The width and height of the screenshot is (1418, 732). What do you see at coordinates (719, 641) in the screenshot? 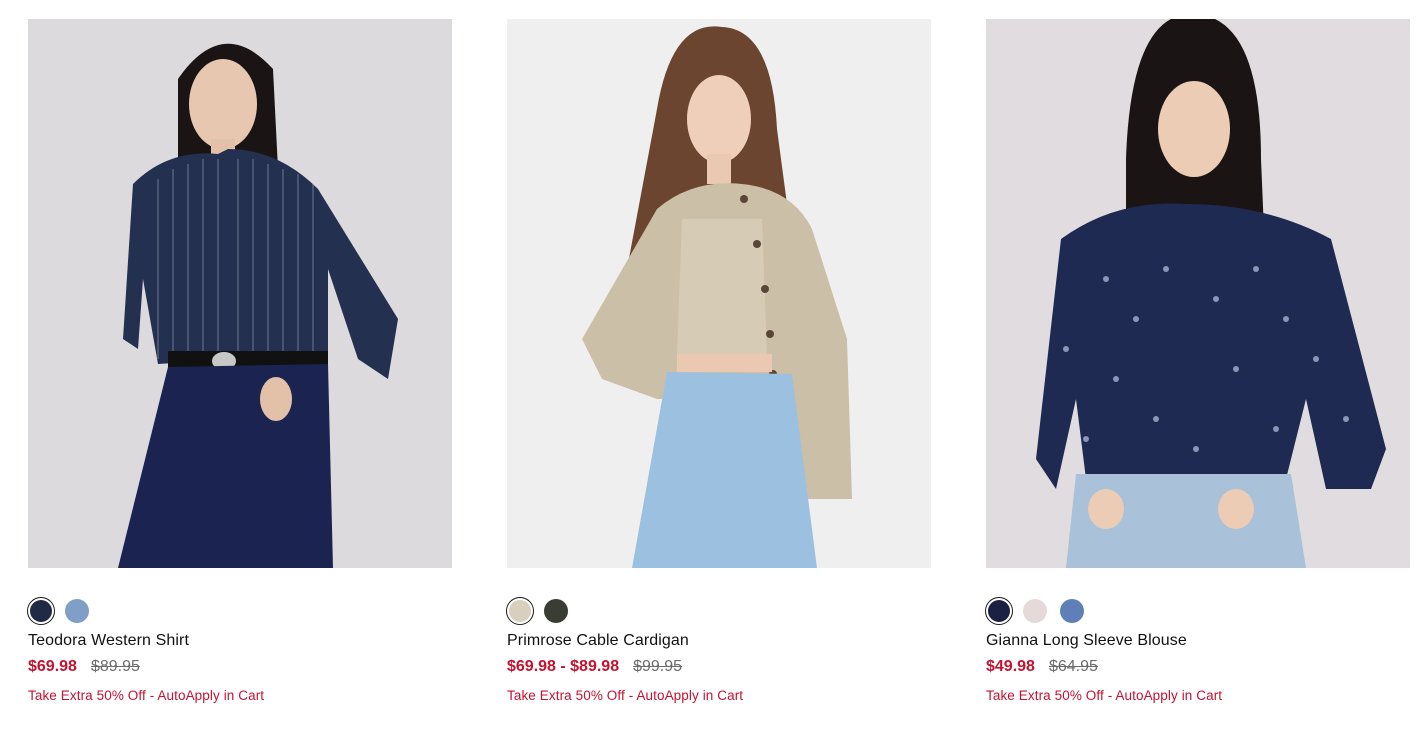
I see `product-name: Primrose Cable Cardigan` at bounding box center [719, 641].